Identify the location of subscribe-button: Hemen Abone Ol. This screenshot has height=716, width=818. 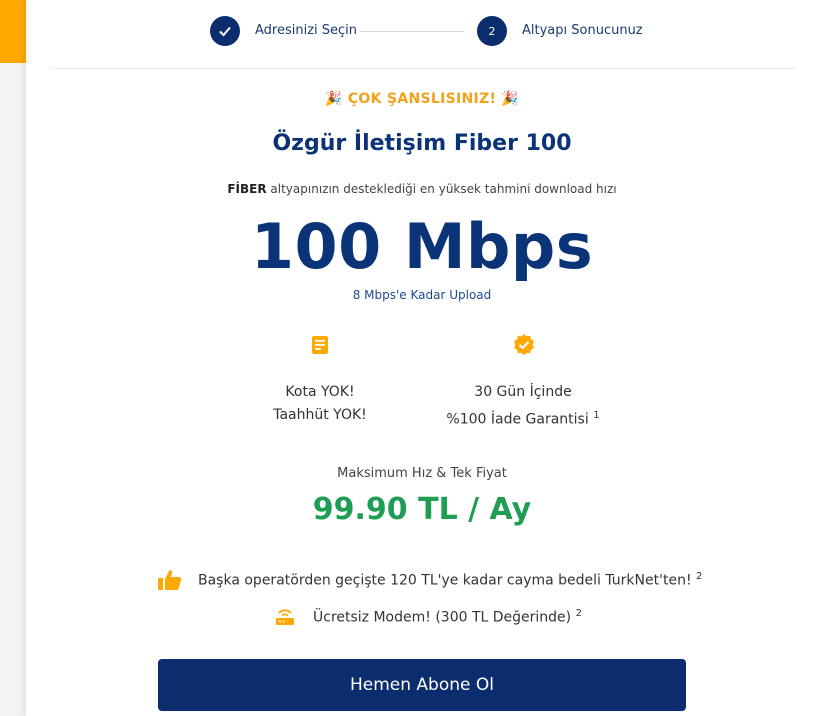
(422, 685).